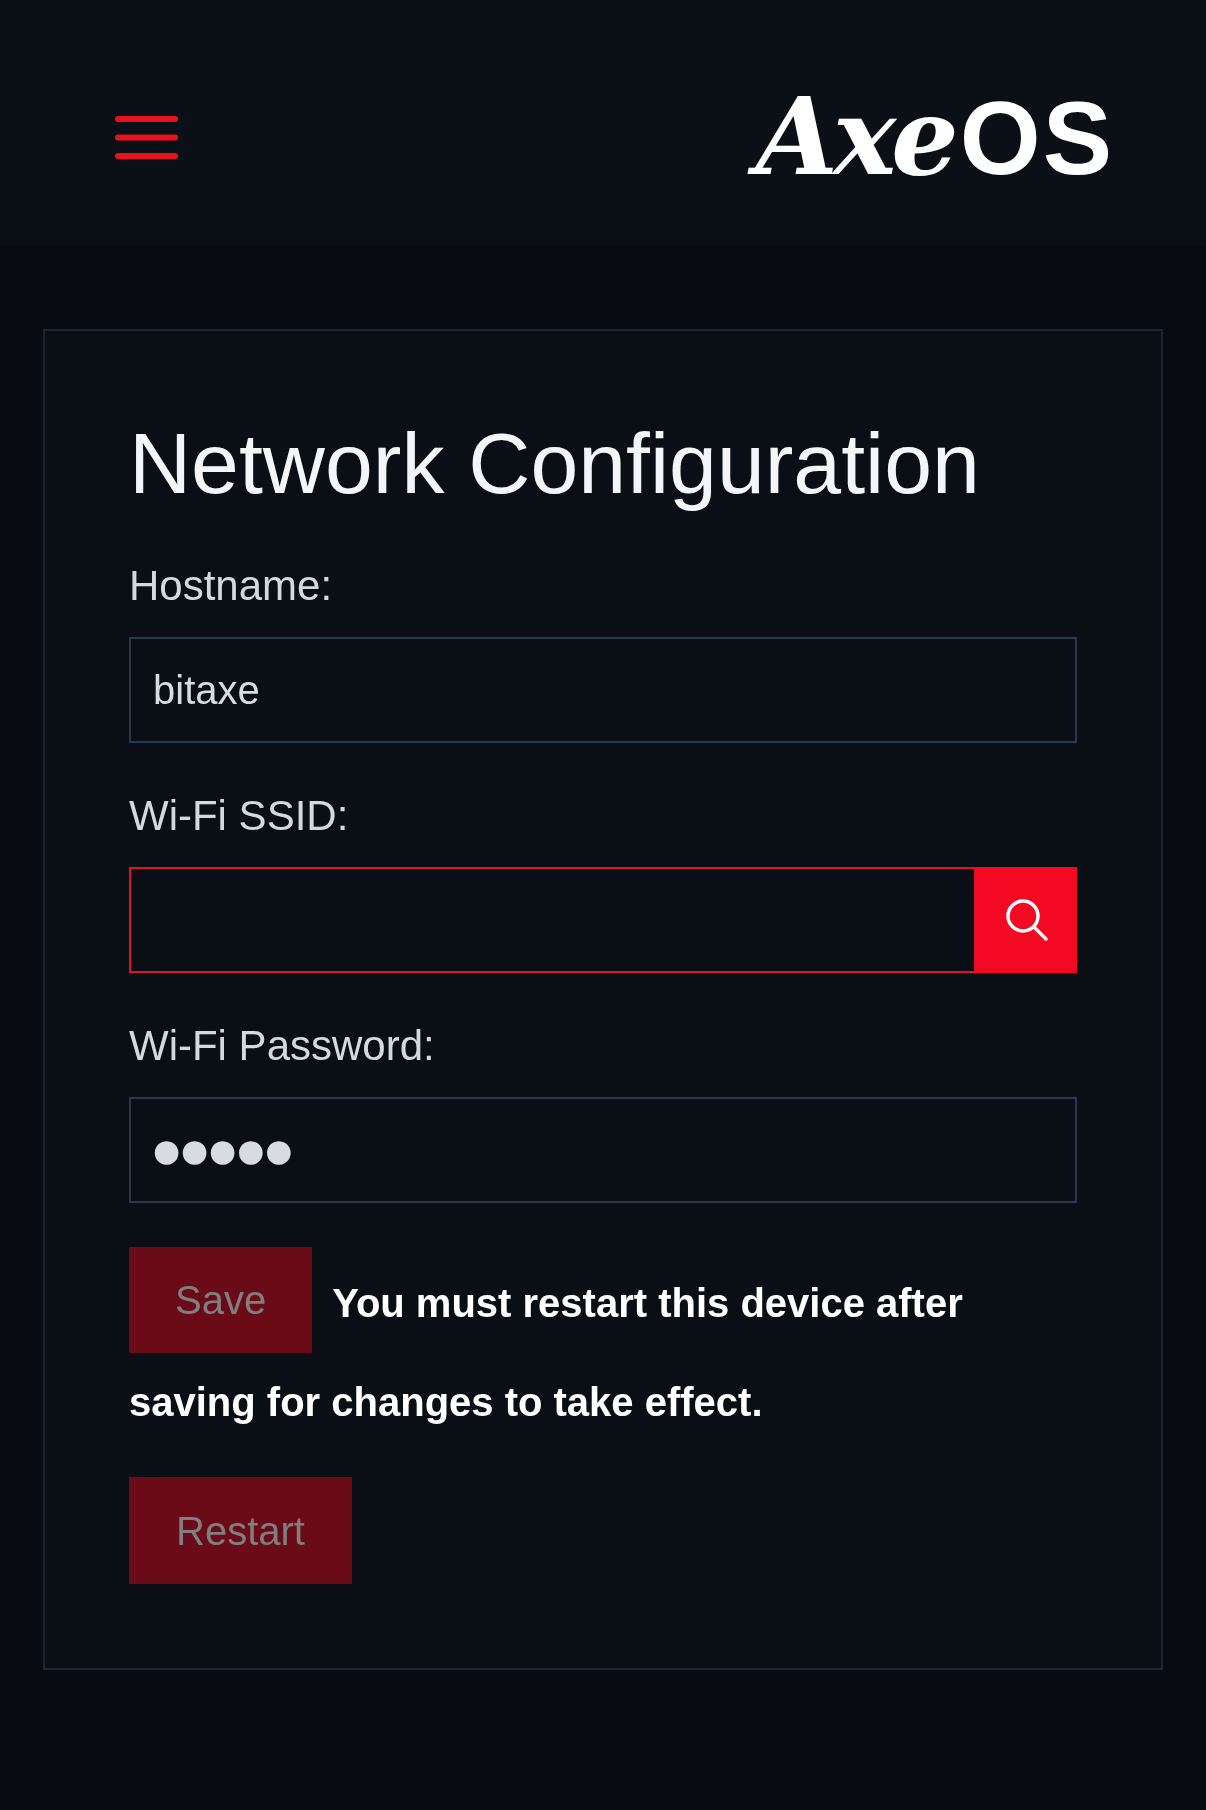  I want to click on page-title: Network Configuration, so click(555, 463).